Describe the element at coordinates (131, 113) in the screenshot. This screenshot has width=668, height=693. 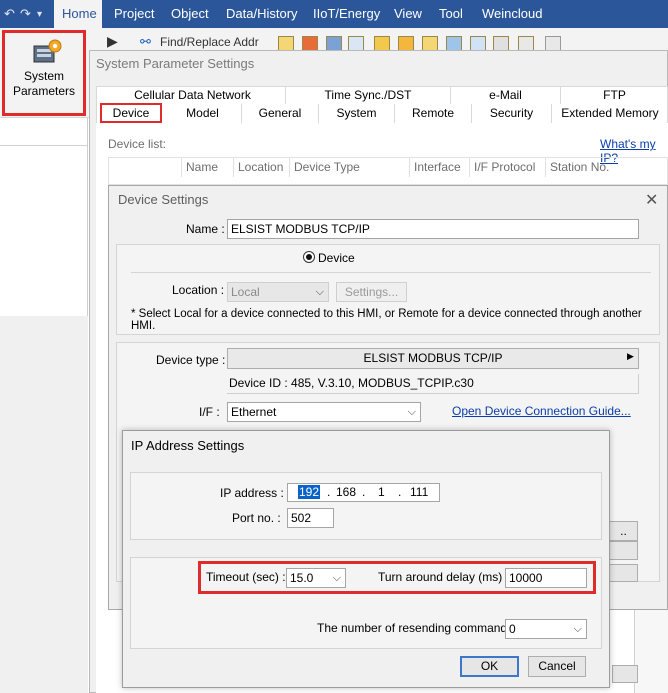
I see `tab-device: Device` at that location.